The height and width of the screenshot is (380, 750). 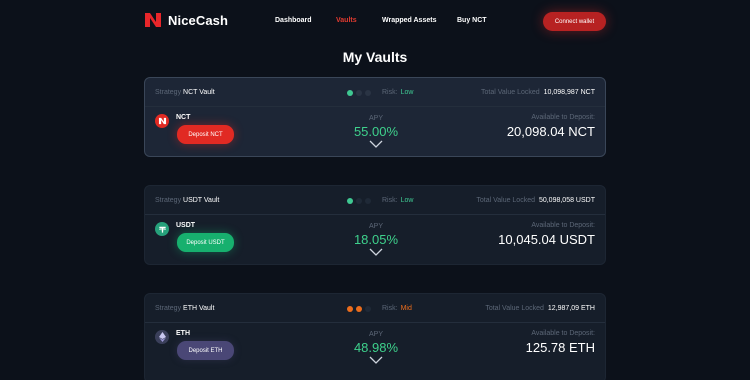 I want to click on risk-level: Mid, so click(x=406, y=308).